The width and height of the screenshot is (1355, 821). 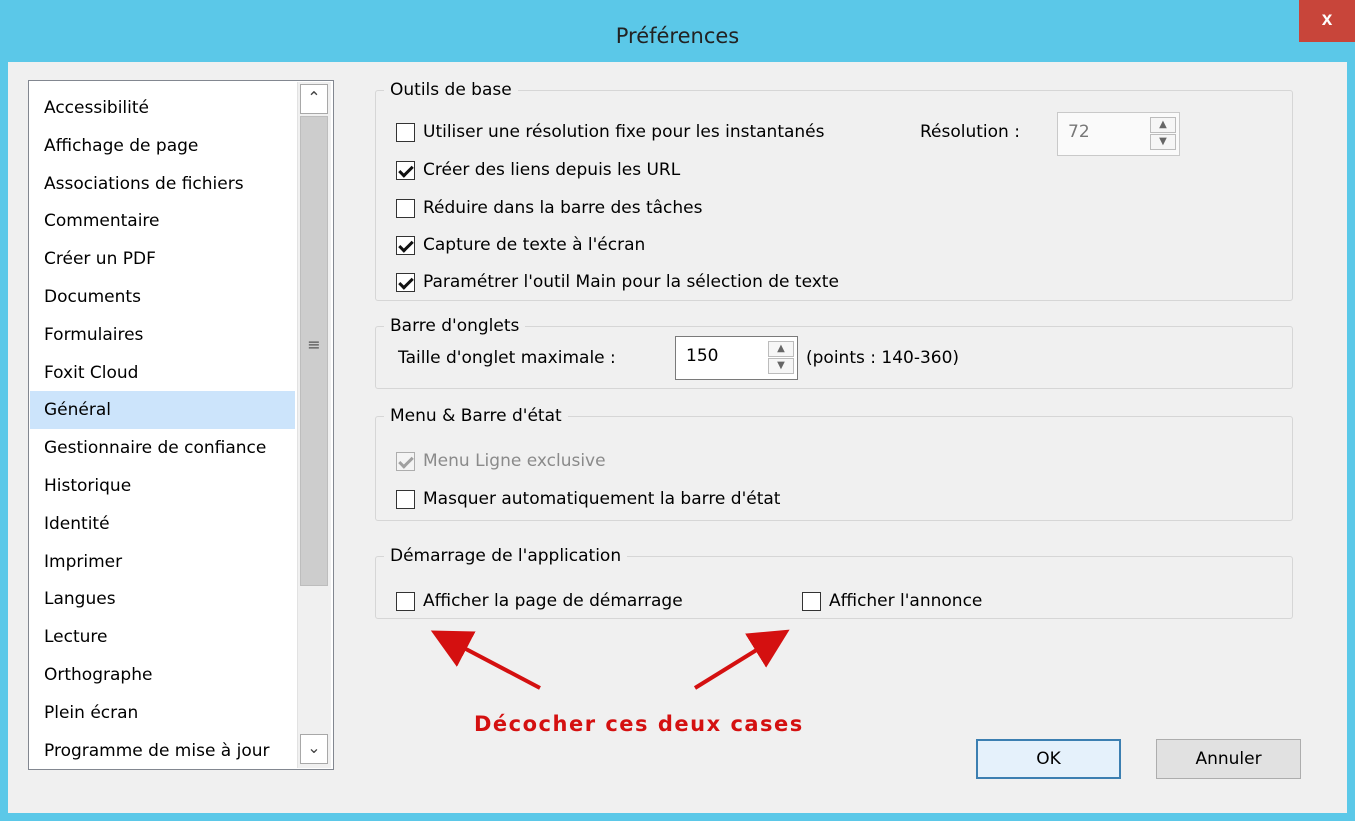 What do you see at coordinates (485, 660) in the screenshot?
I see `arrow-left-icon` at bounding box center [485, 660].